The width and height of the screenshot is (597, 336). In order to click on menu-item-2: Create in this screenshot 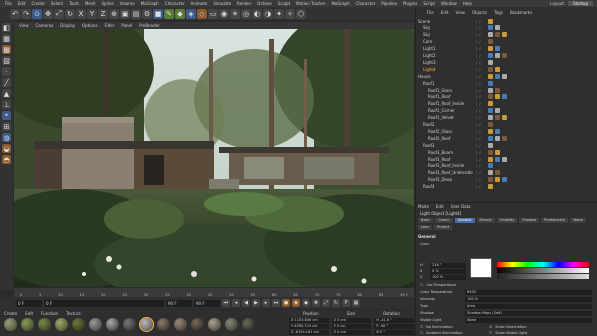, I will do `click(37, 3)`.